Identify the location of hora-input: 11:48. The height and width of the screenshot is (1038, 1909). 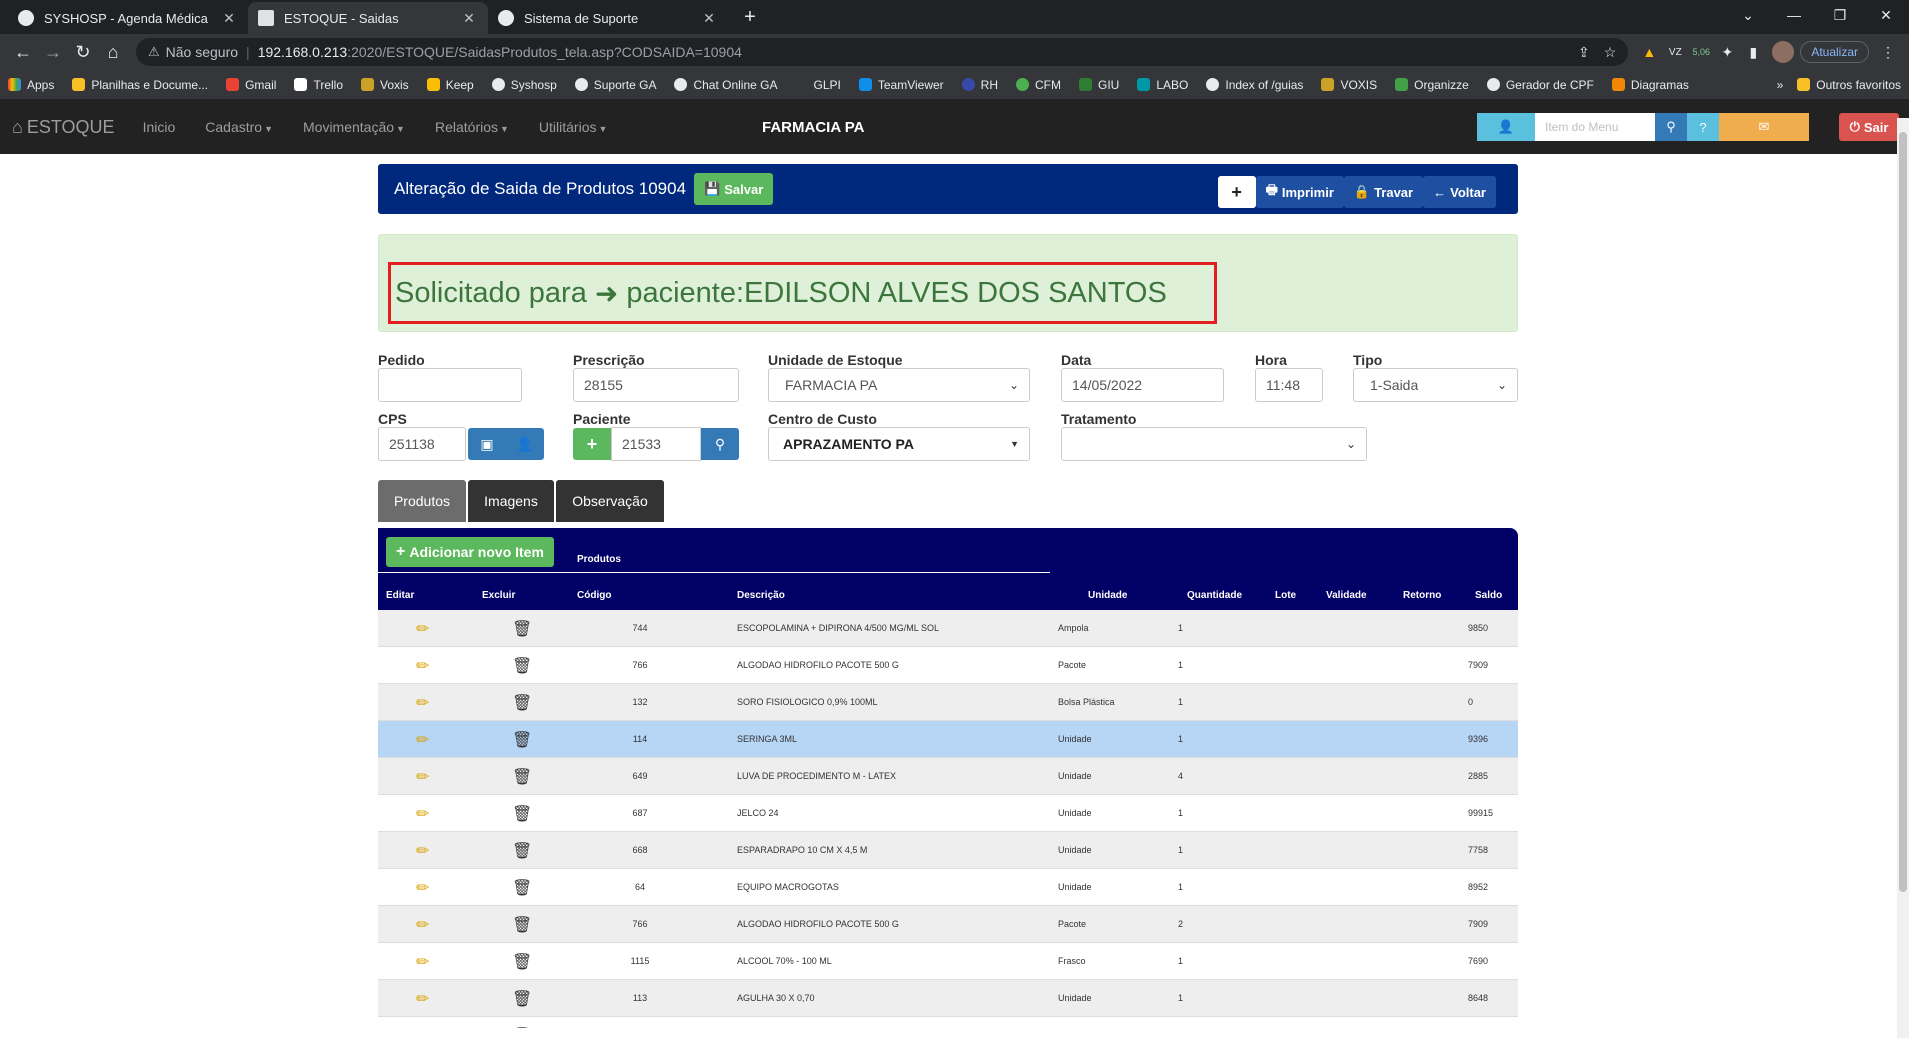
(1289, 385).